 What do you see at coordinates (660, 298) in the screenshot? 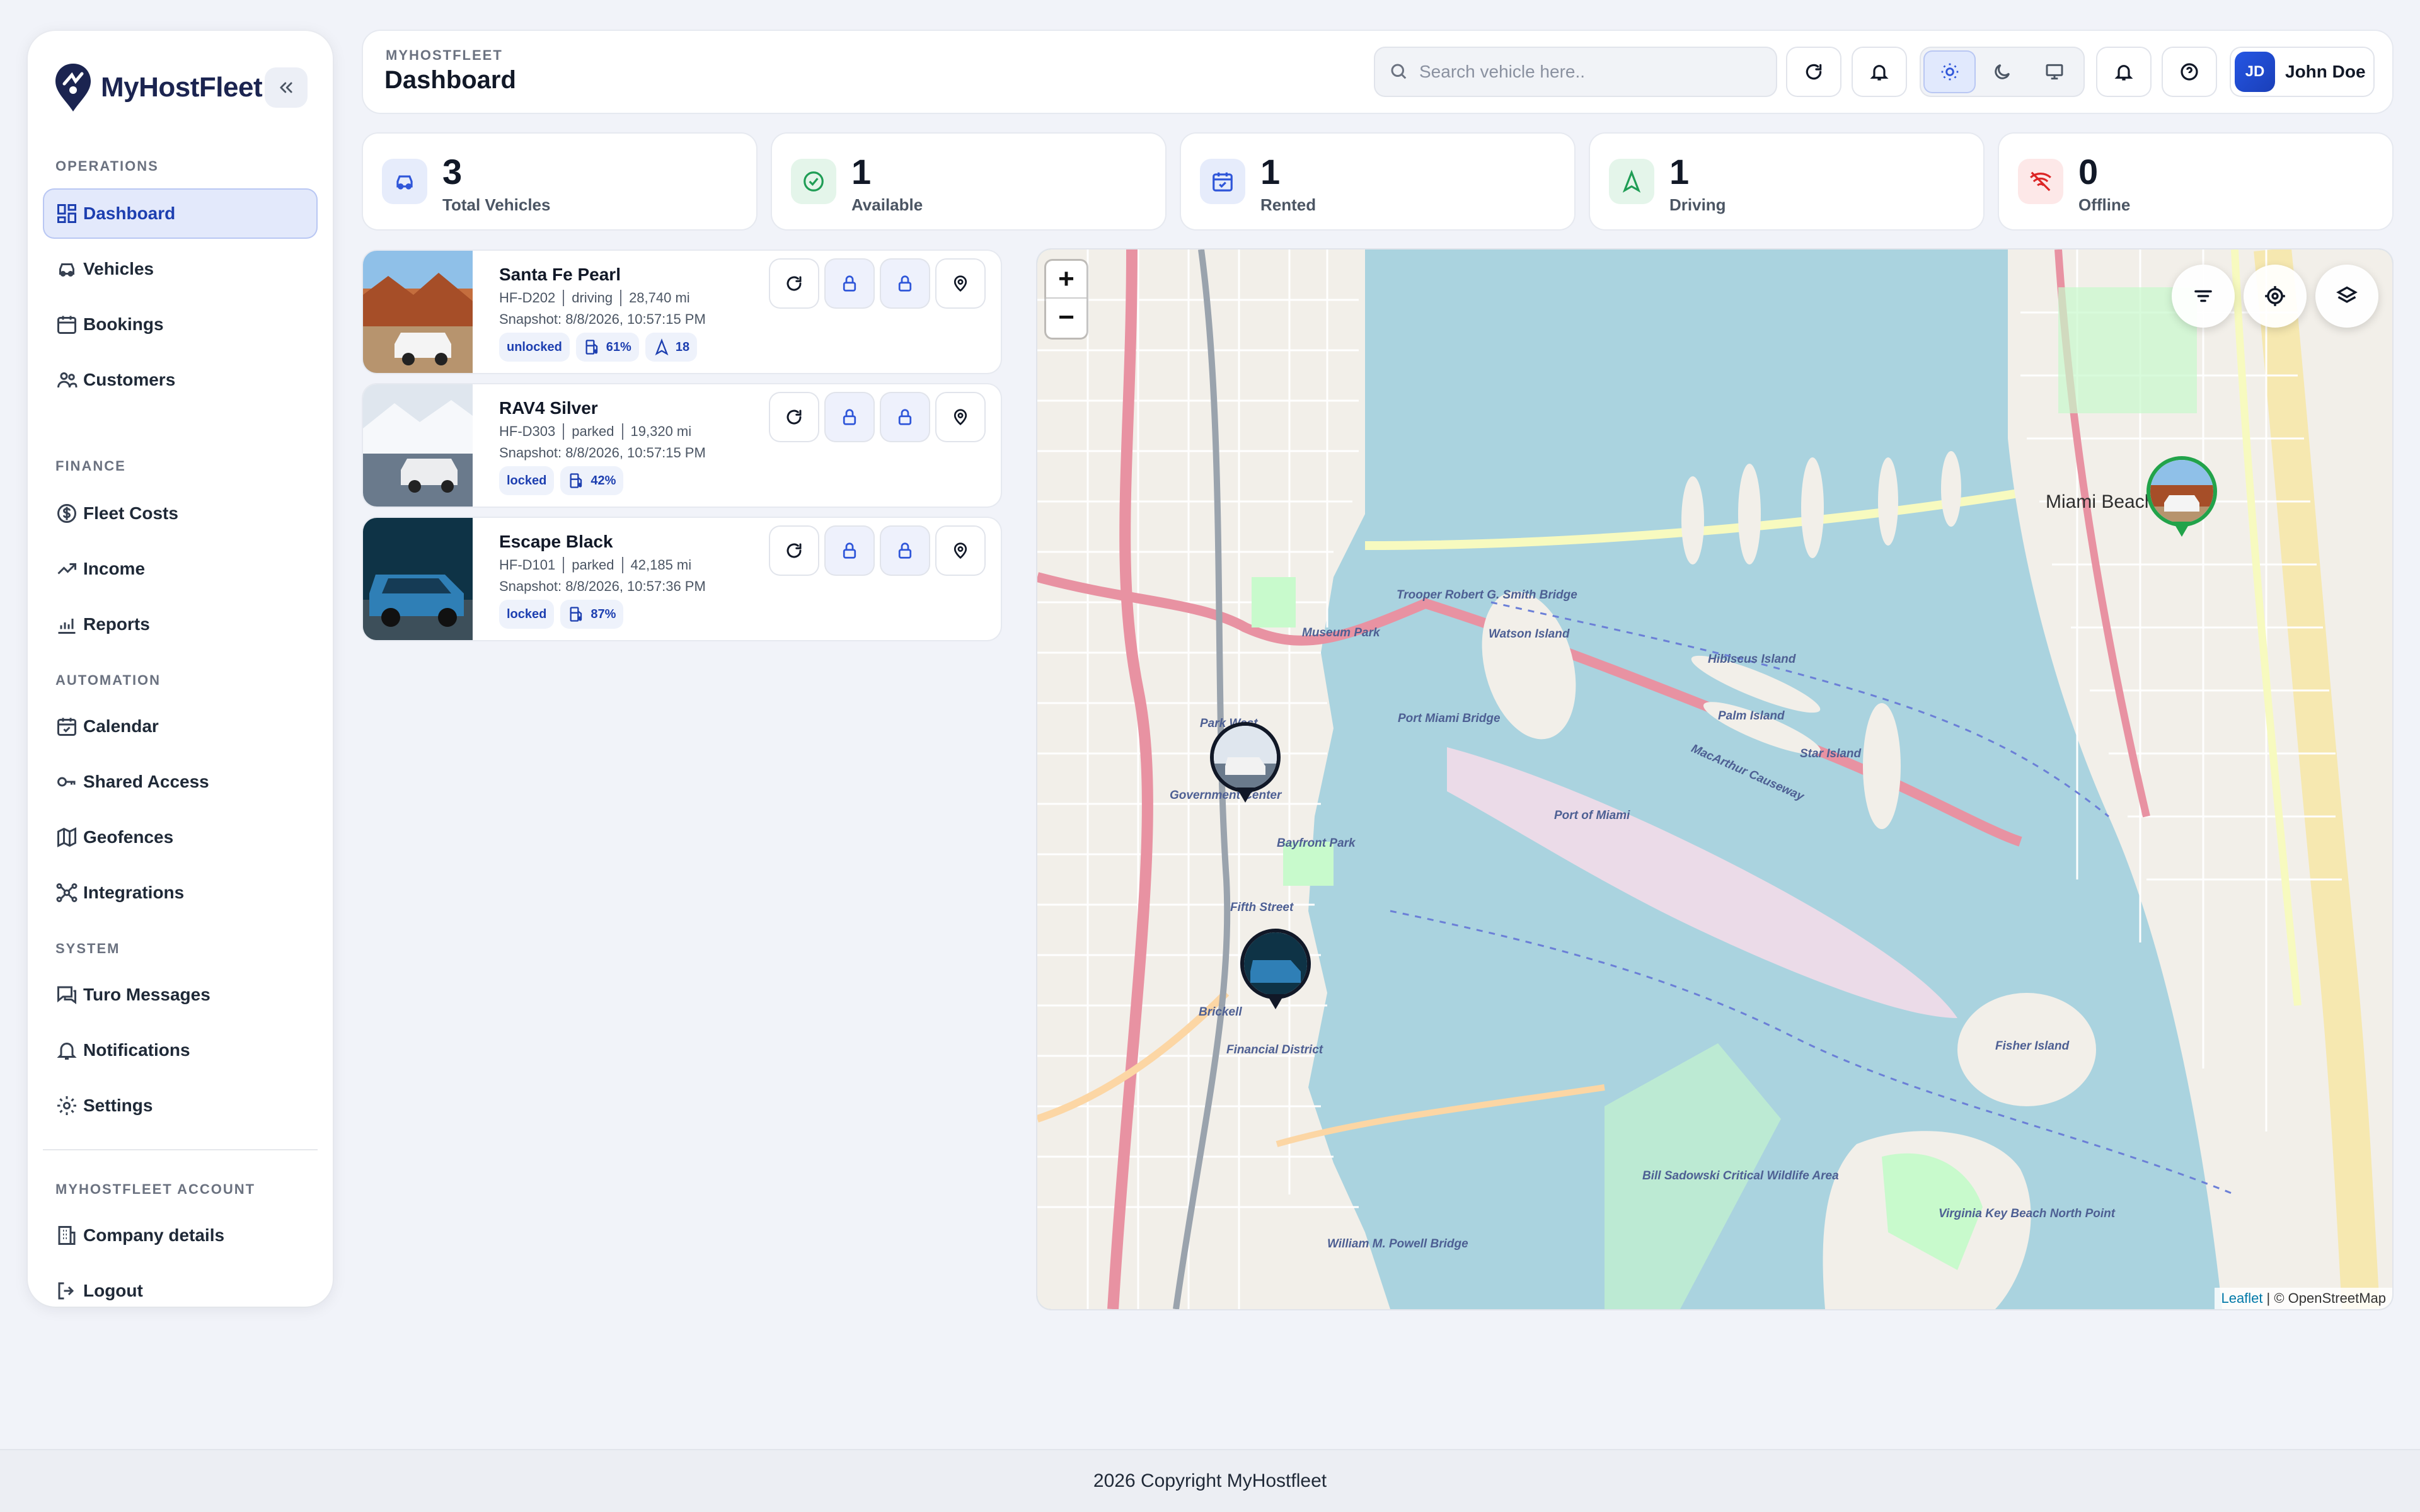
I see `vehicle-mileage: 28,740 mi` at bounding box center [660, 298].